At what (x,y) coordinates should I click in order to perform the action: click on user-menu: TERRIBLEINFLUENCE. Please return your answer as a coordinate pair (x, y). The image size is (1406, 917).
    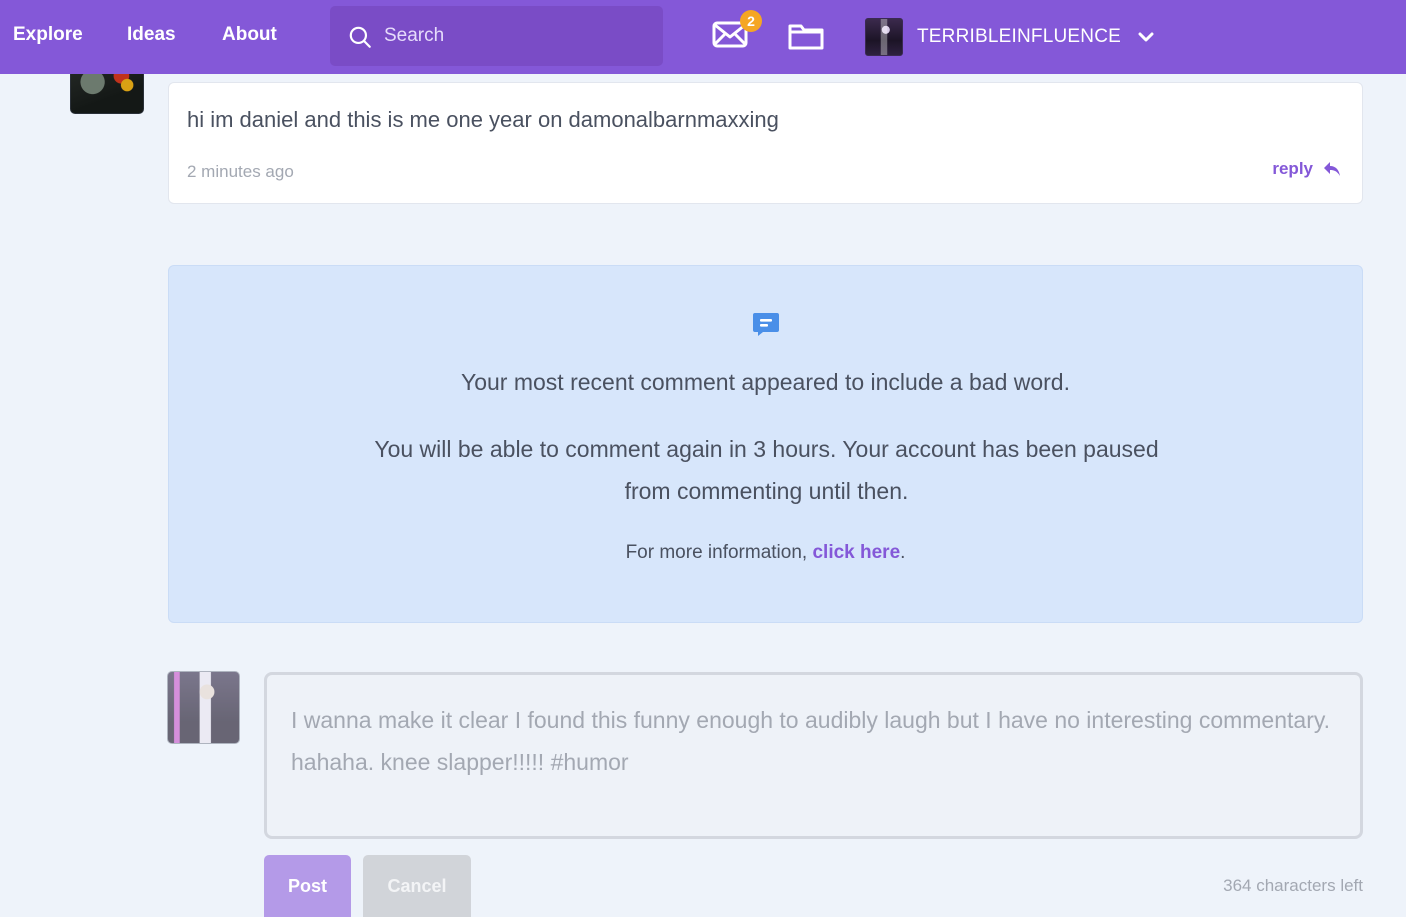
    Looking at the image, I should click on (1010, 37).